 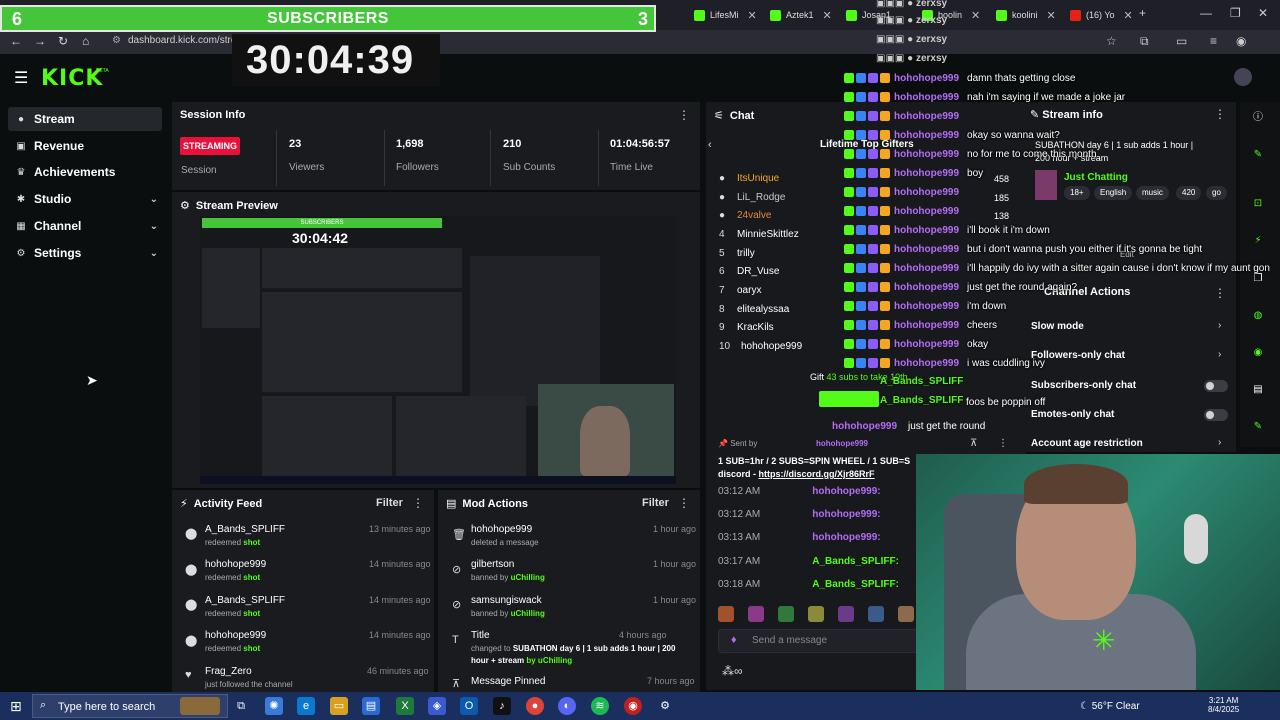 I want to click on gifter-item: 7 oaryx, so click(x=740, y=290).